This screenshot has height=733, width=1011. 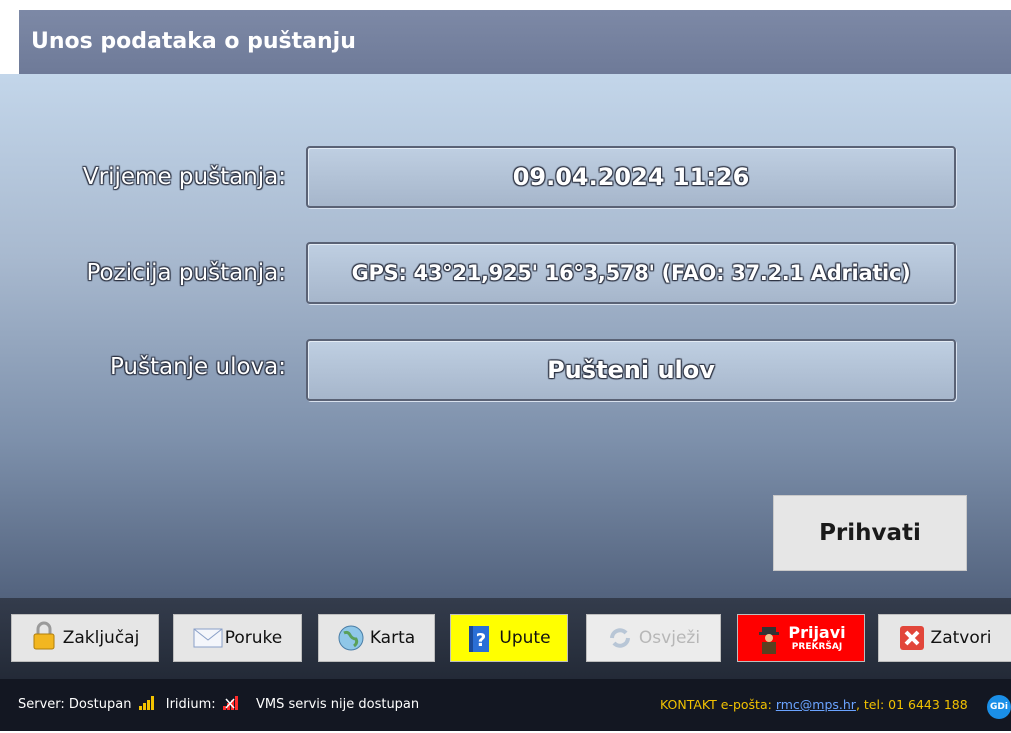 I want to click on report-sublabel: PREKRŠAJ, so click(x=817, y=646).